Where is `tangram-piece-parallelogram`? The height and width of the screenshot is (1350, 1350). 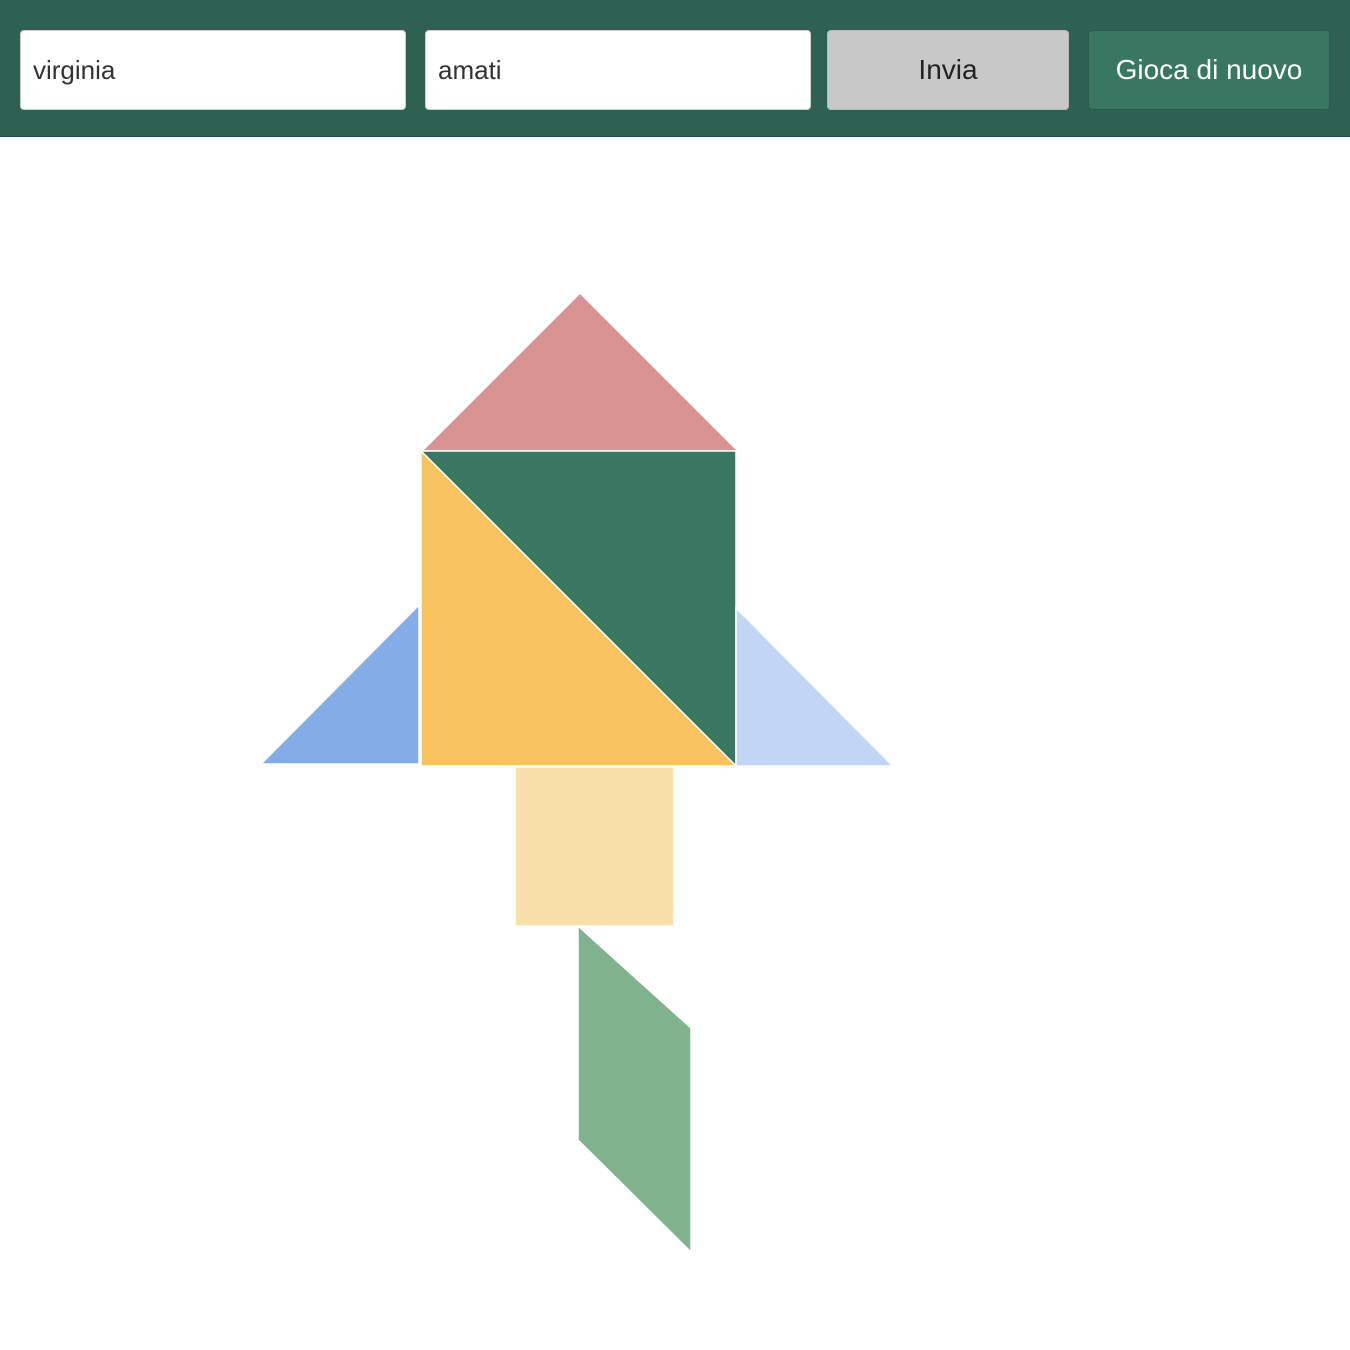
tangram-piece-parallelogram is located at coordinates (634, 1089).